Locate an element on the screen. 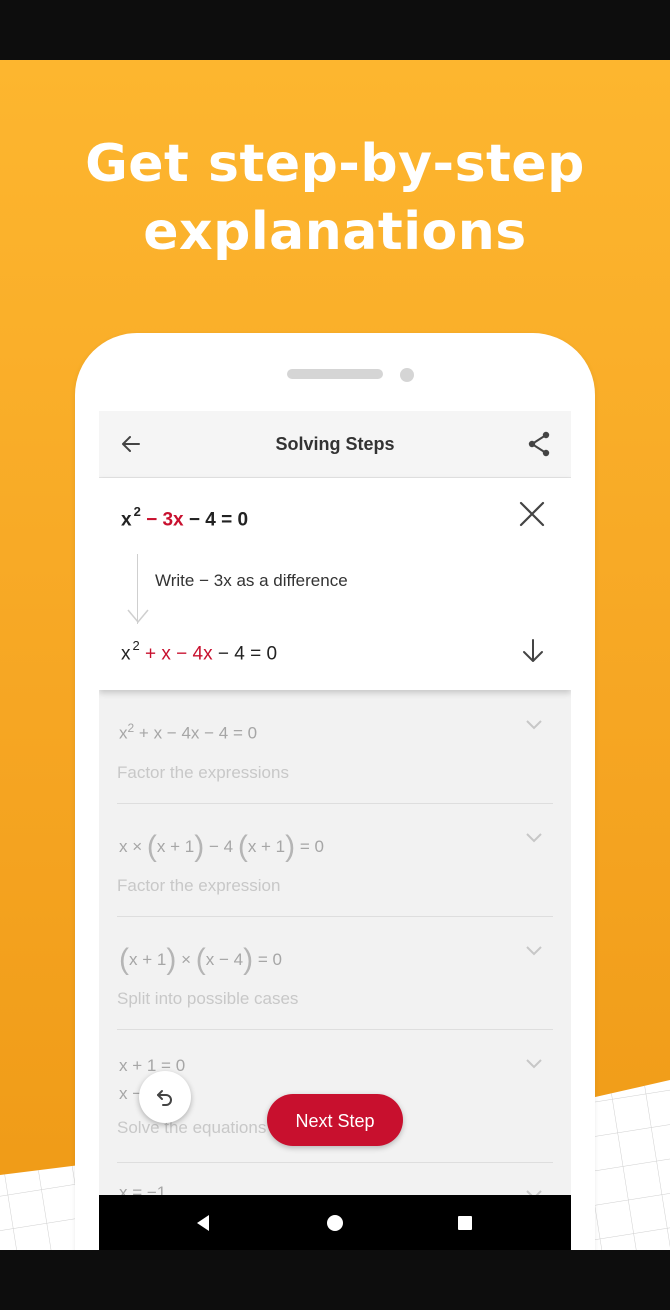  step-description: Split into possible cases is located at coordinates (208, 998).